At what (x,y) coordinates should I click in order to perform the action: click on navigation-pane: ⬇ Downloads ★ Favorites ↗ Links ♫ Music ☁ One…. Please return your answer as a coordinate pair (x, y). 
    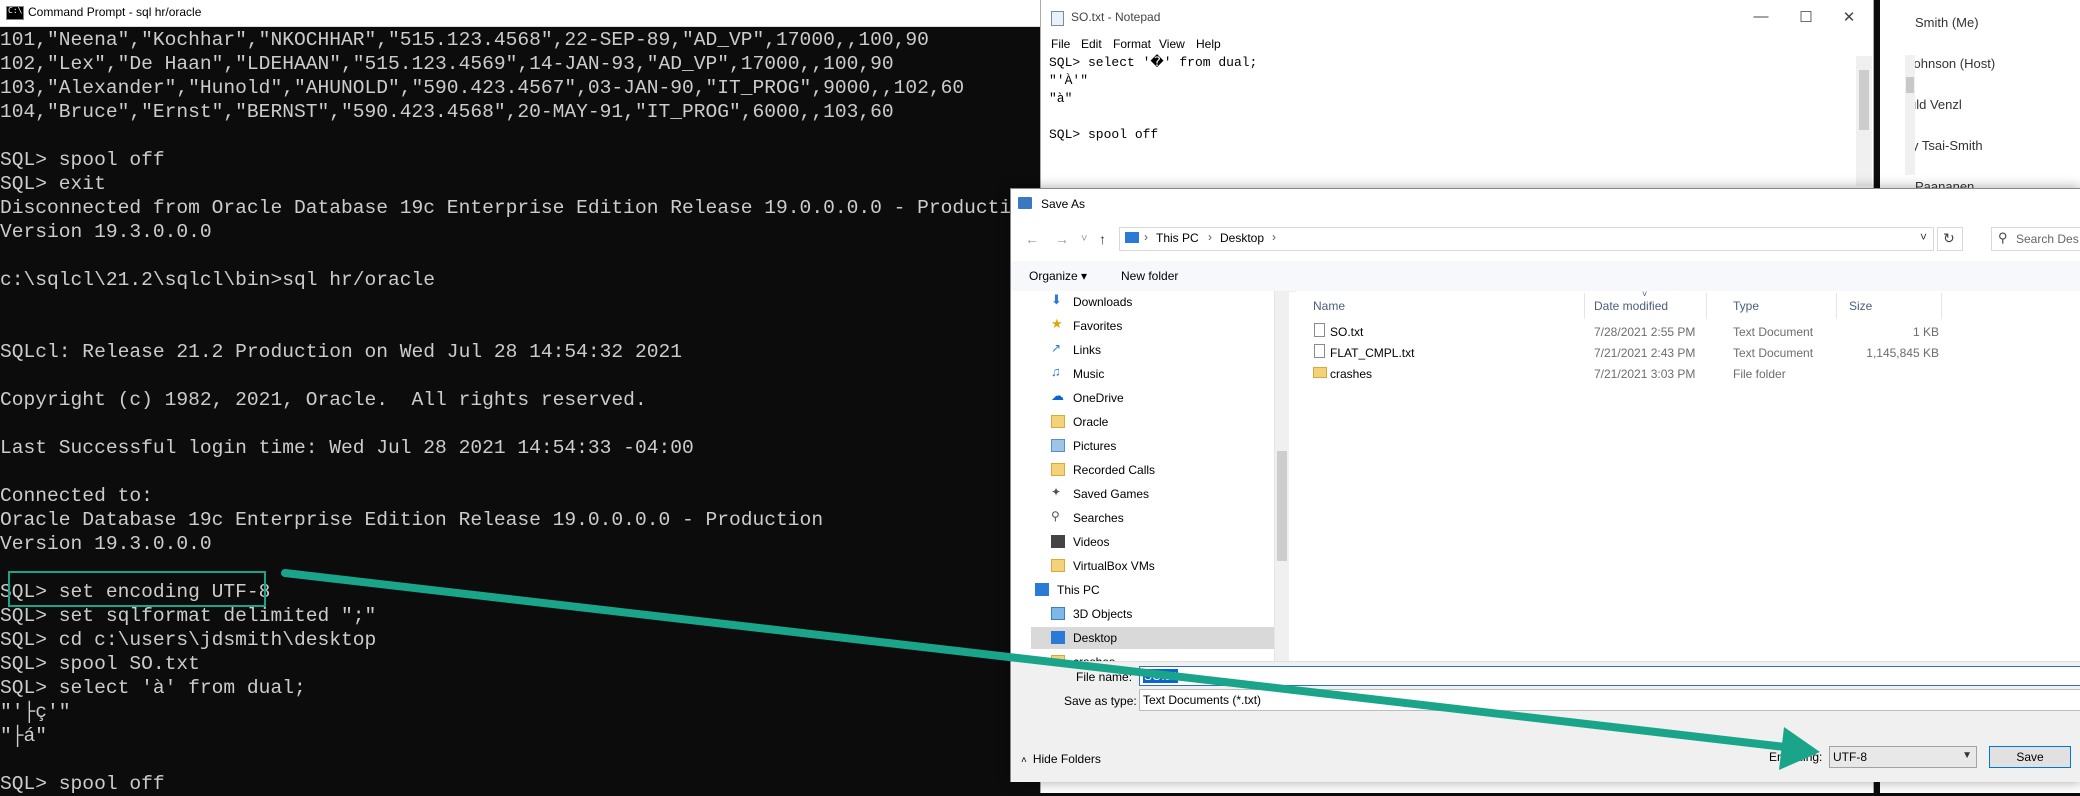
    Looking at the image, I should click on (1146, 476).